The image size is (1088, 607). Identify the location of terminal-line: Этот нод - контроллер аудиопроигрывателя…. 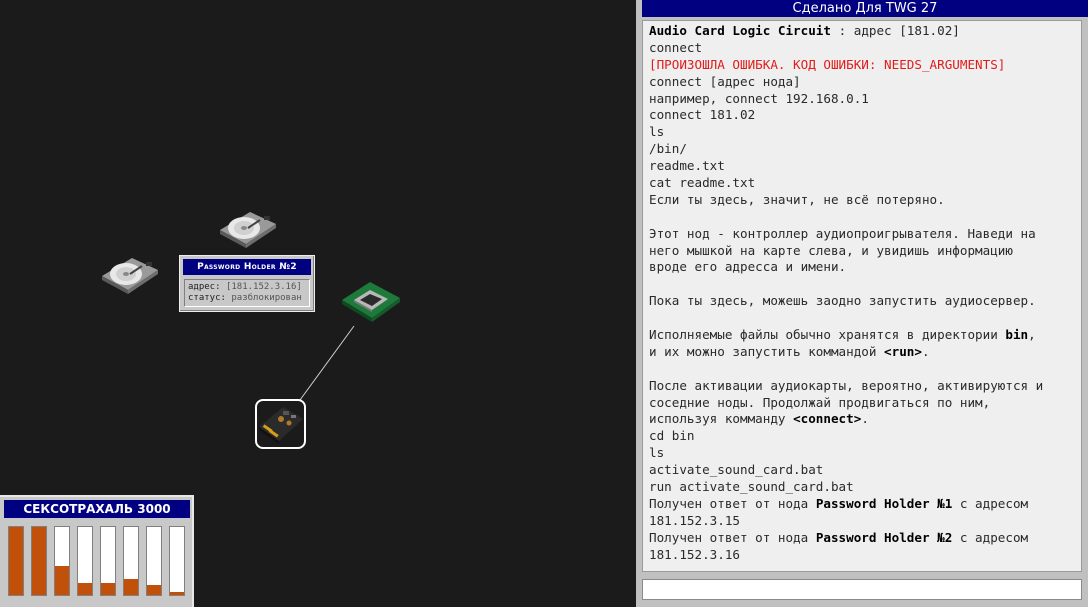
(842, 233).